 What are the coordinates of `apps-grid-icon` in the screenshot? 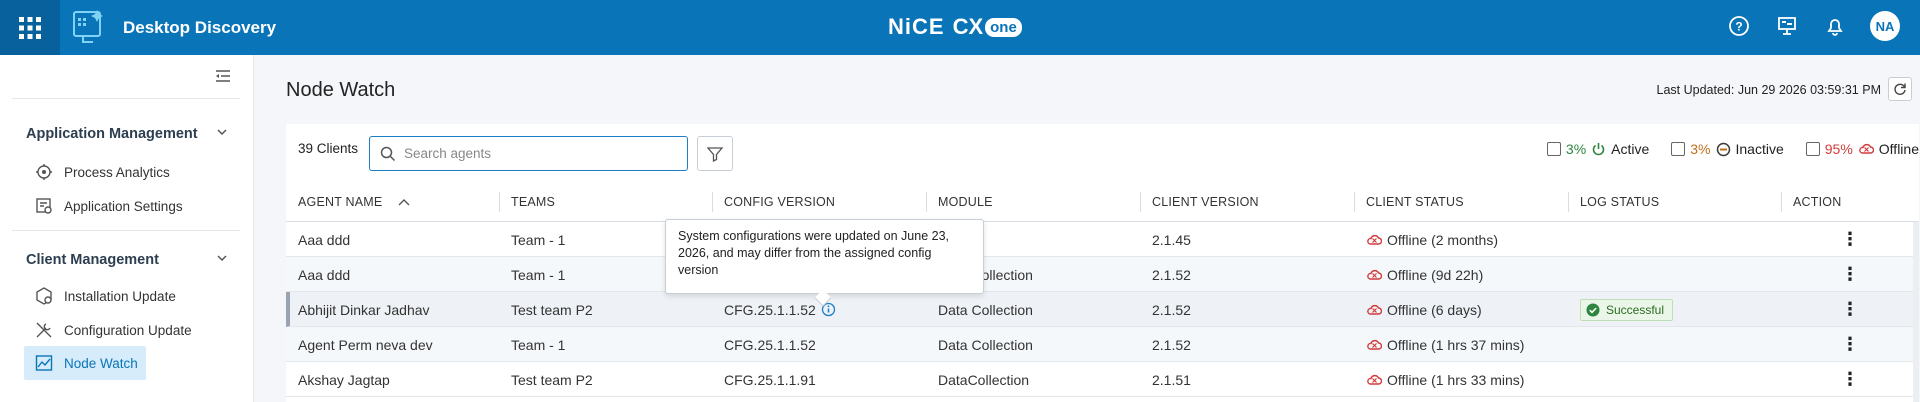 It's located at (30, 27).